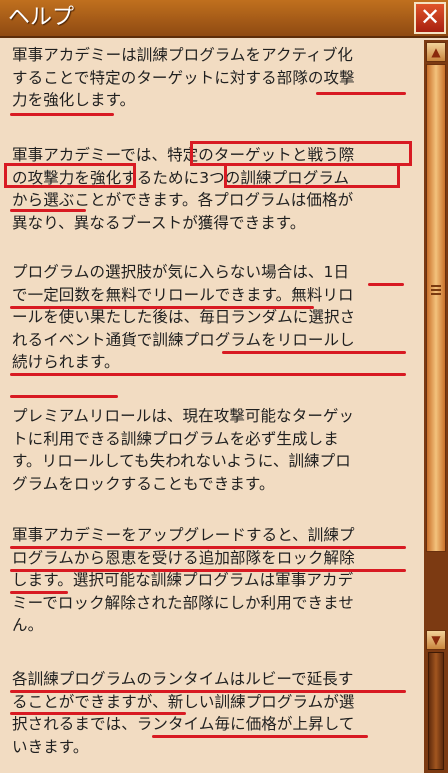  Describe the element at coordinates (66, 362) in the screenshot. I see `paragraph-line: 続けられます。` at that location.